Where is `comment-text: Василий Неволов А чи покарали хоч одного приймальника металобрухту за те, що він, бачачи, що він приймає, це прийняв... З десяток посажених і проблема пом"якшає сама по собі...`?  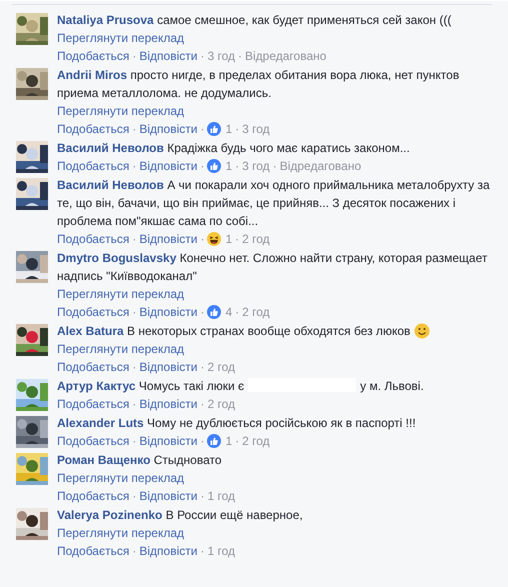 comment-text: Василий Неволов А чи покарали хоч одного приймальника металобрухту за те, що він, бачачи, що він приймає, це прийняв... З десяток посажених і проблема пом"якшає сама по собі... is located at coordinates (274, 203).